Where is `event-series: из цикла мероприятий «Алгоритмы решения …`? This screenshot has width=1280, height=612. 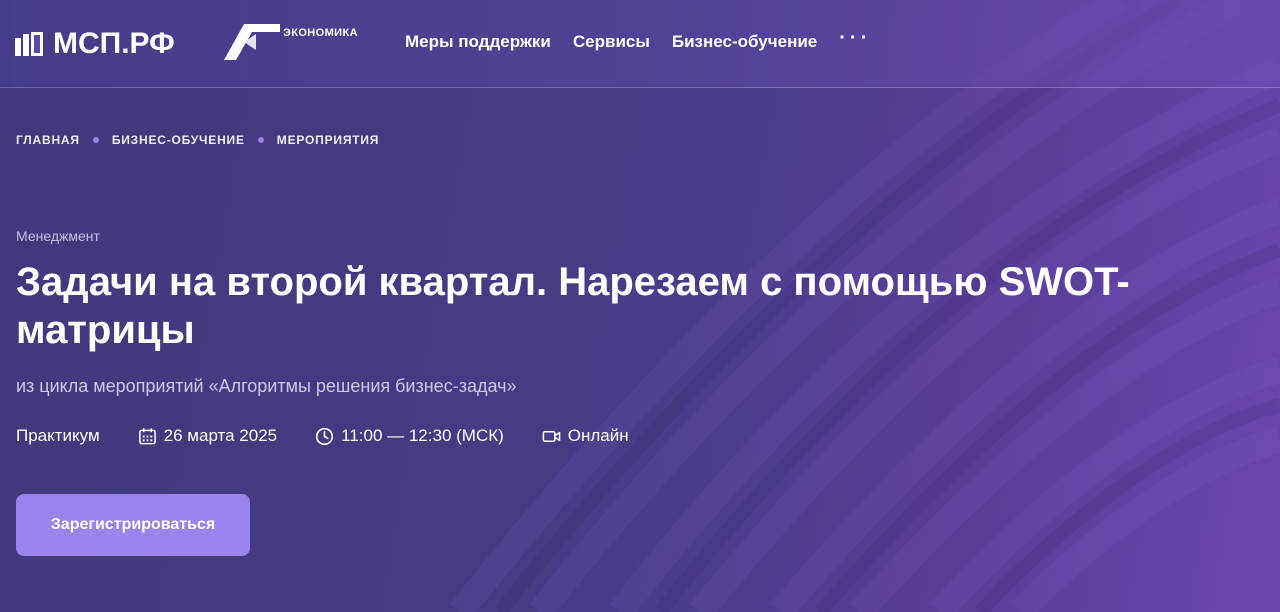
event-series: из цикла мероприятий «Алгоритмы решения … is located at coordinates (266, 386).